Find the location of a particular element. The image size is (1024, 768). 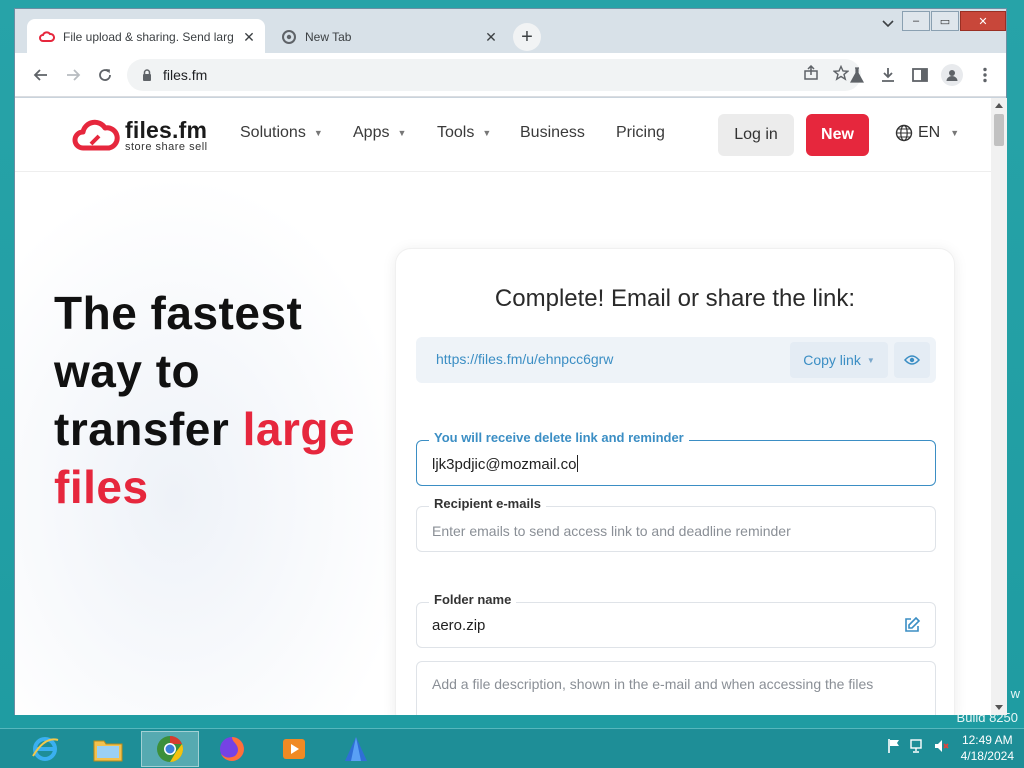

nav-tools: Tools ▼ is located at coordinates (464, 133).